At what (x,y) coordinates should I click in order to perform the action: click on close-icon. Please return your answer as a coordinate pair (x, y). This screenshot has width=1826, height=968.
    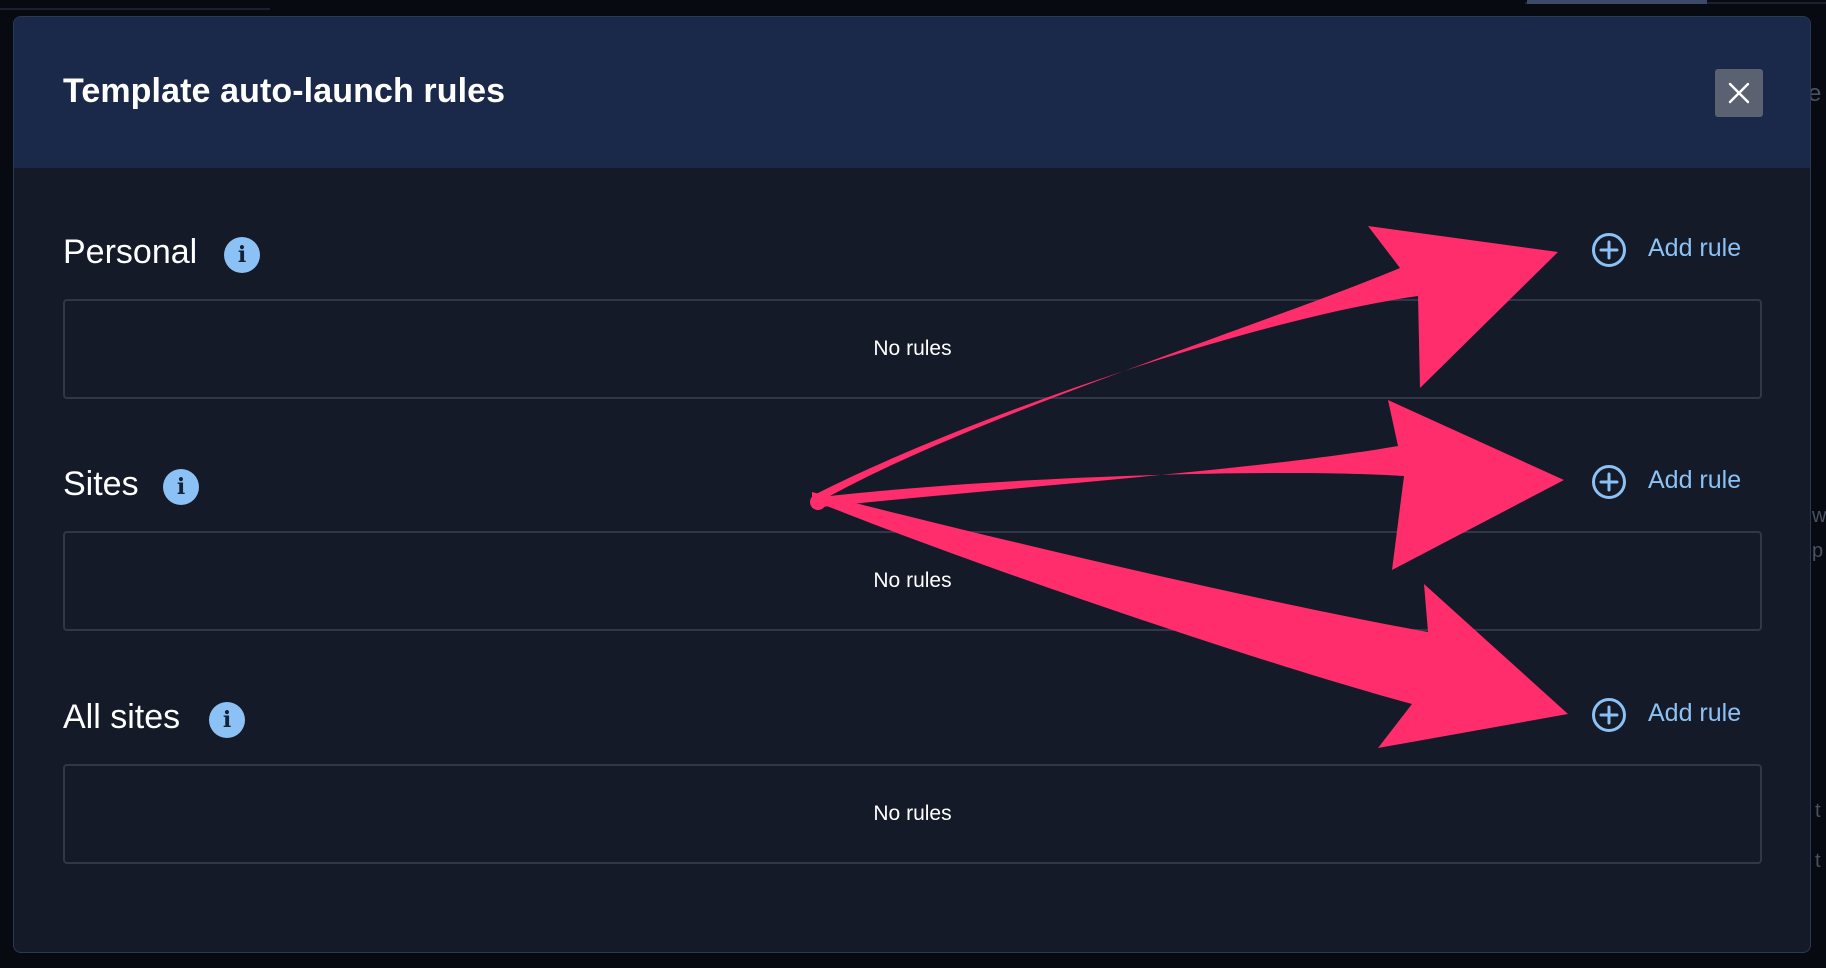
    Looking at the image, I should click on (1739, 93).